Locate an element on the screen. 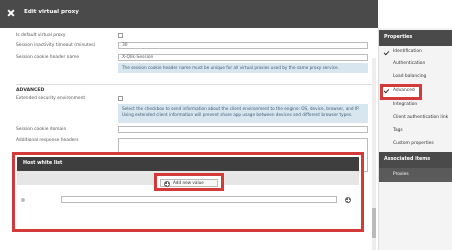 The width and height of the screenshot is (452, 250). scrollbar-thumb is located at coordinates (374, 223).